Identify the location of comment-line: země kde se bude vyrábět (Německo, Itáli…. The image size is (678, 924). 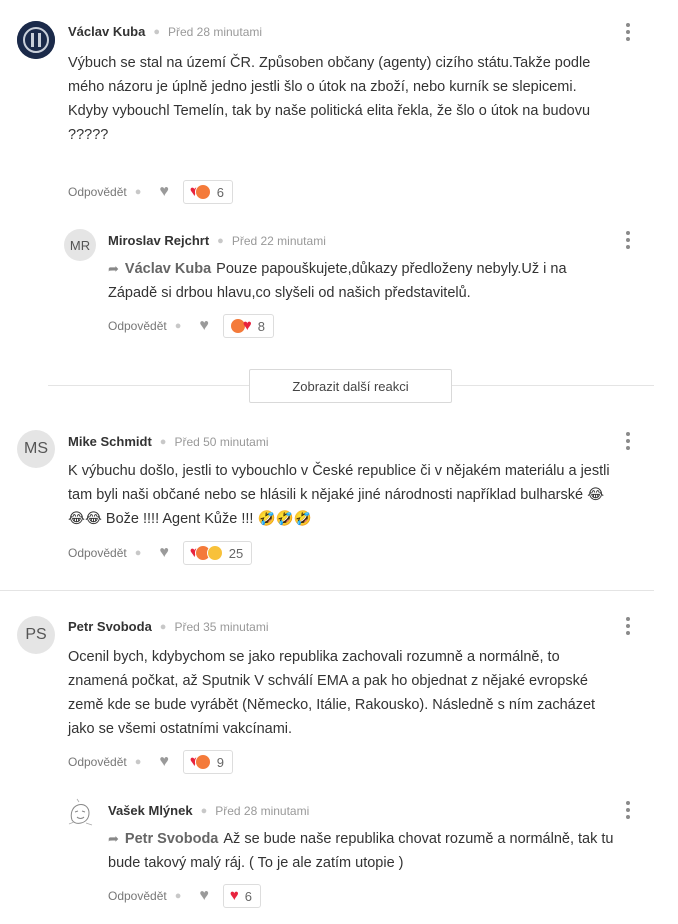
(332, 705).